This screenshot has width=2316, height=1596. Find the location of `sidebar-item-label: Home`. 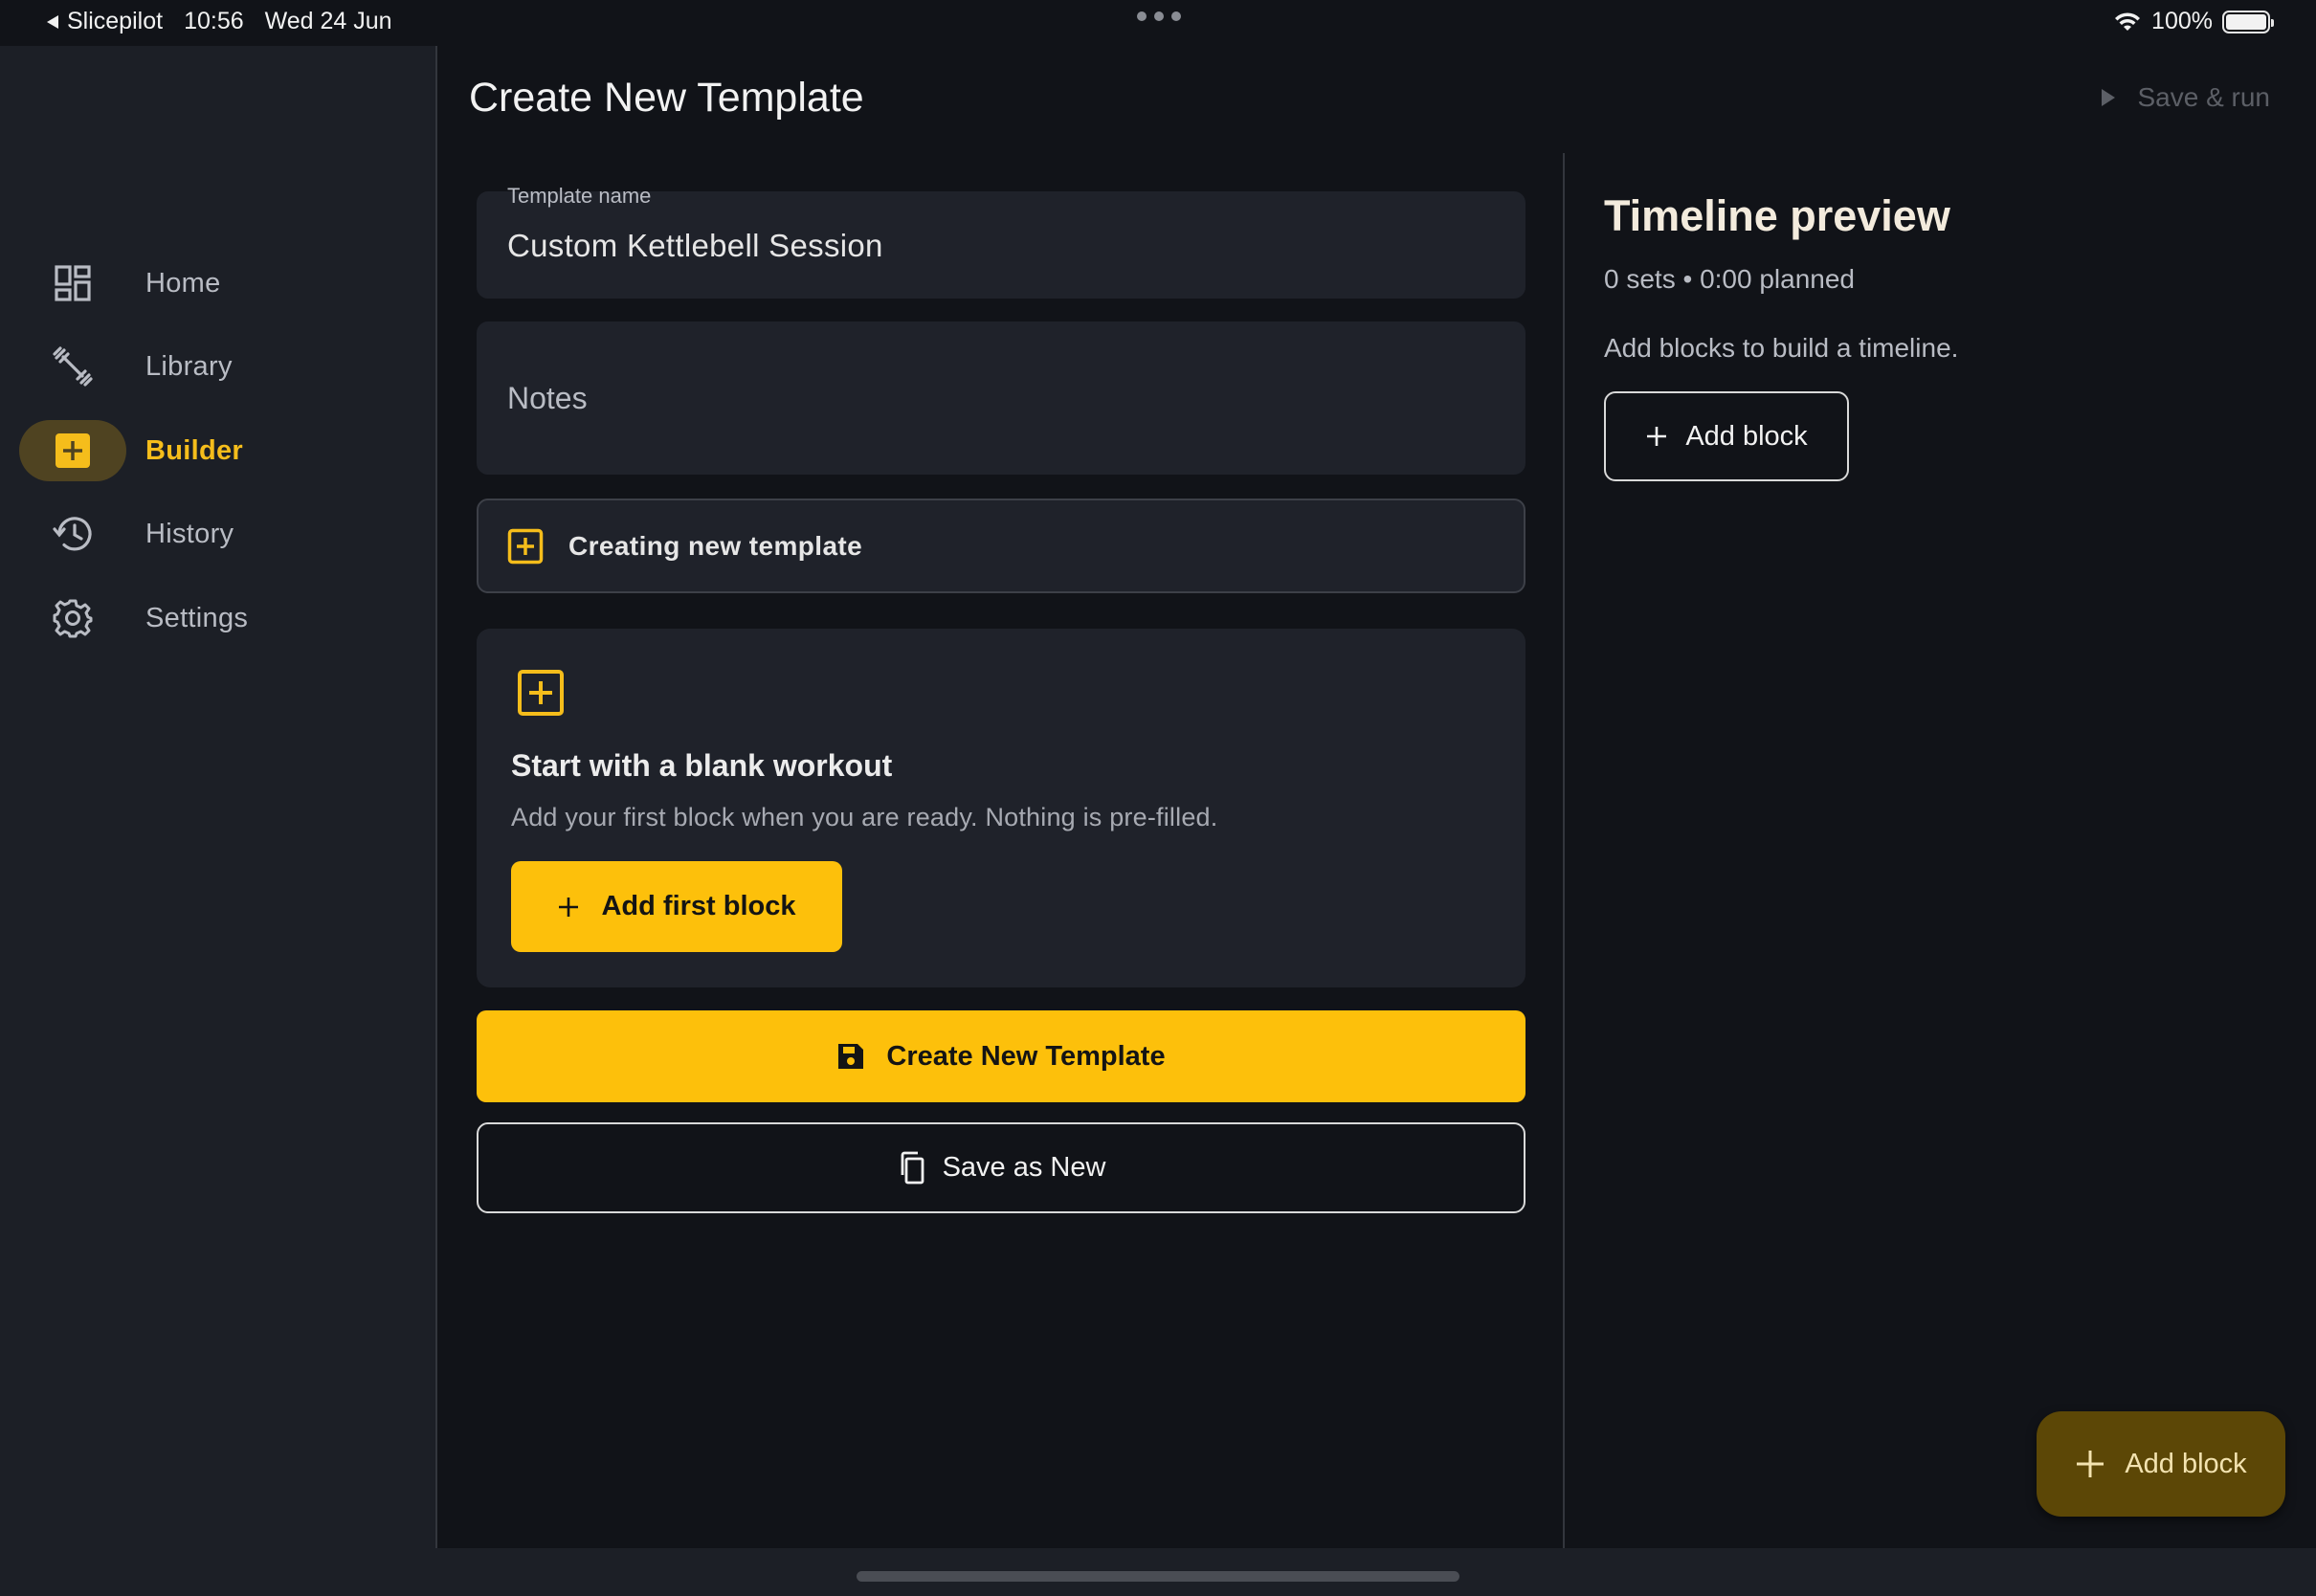

sidebar-item-label: Home is located at coordinates (183, 283).